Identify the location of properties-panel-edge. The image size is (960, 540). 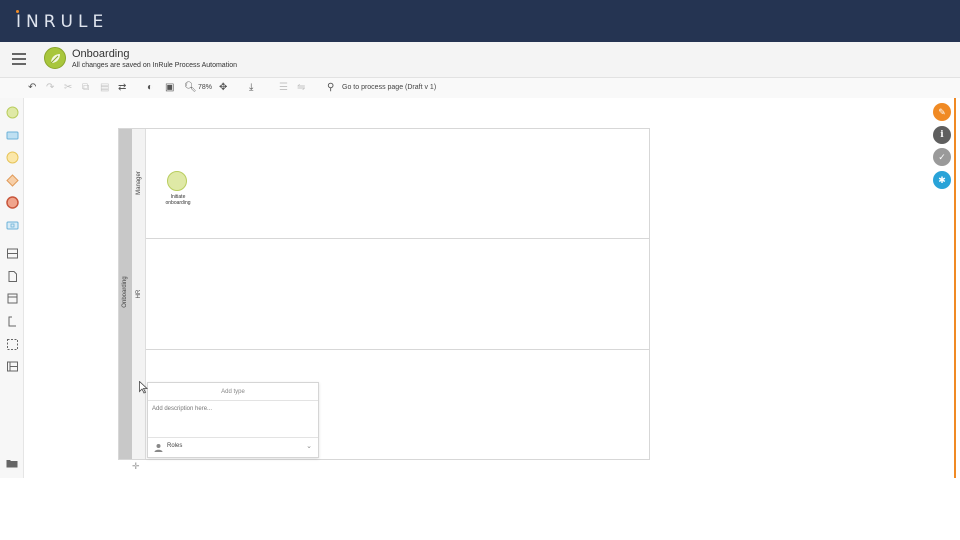
(955, 288).